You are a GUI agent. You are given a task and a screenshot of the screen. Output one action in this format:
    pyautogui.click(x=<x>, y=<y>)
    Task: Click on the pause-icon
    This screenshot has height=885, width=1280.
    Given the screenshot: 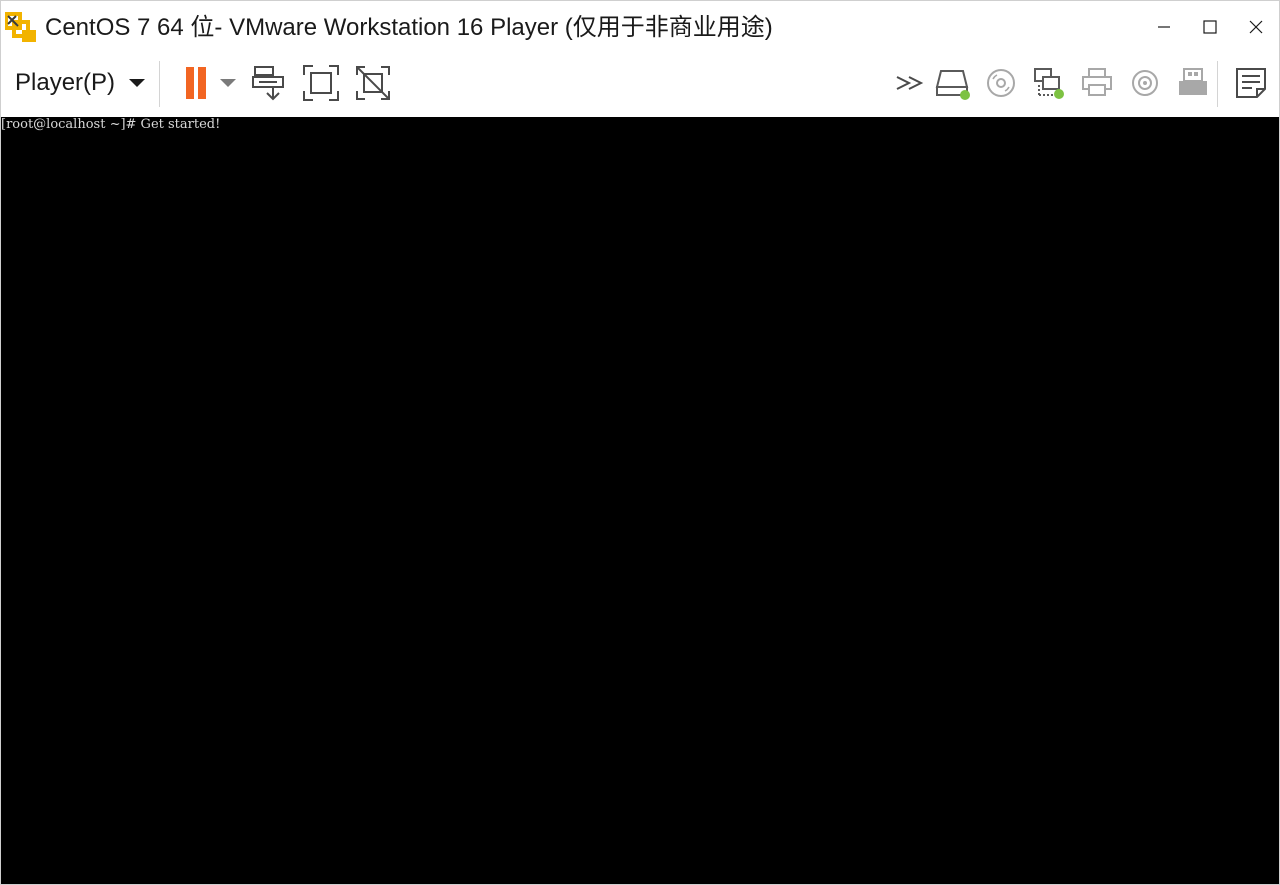 What is the action you would take?
    pyautogui.click(x=196, y=83)
    